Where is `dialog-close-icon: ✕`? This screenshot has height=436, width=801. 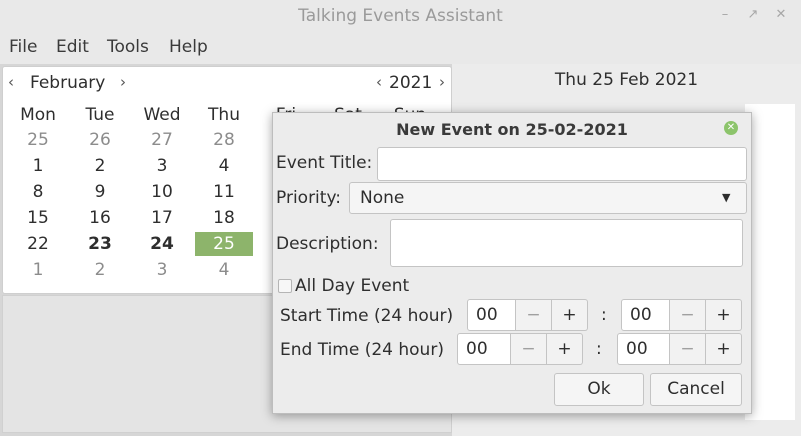 dialog-close-icon: ✕ is located at coordinates (731, 128).